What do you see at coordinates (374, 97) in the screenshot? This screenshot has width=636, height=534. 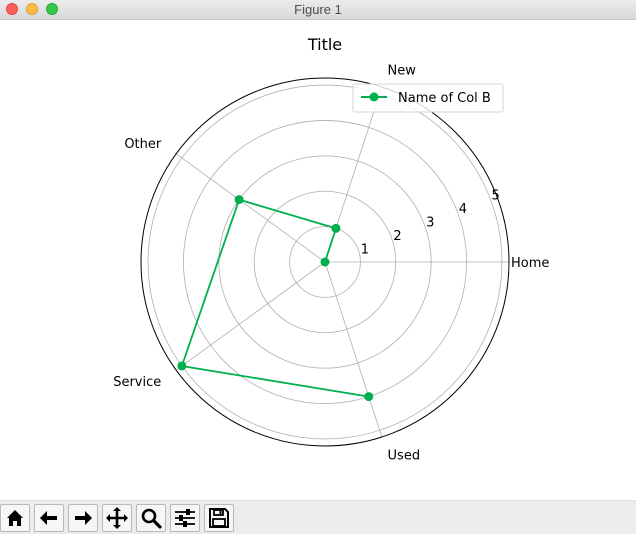 I see `legend-marker-swatch` at bounding box center [374, 97].